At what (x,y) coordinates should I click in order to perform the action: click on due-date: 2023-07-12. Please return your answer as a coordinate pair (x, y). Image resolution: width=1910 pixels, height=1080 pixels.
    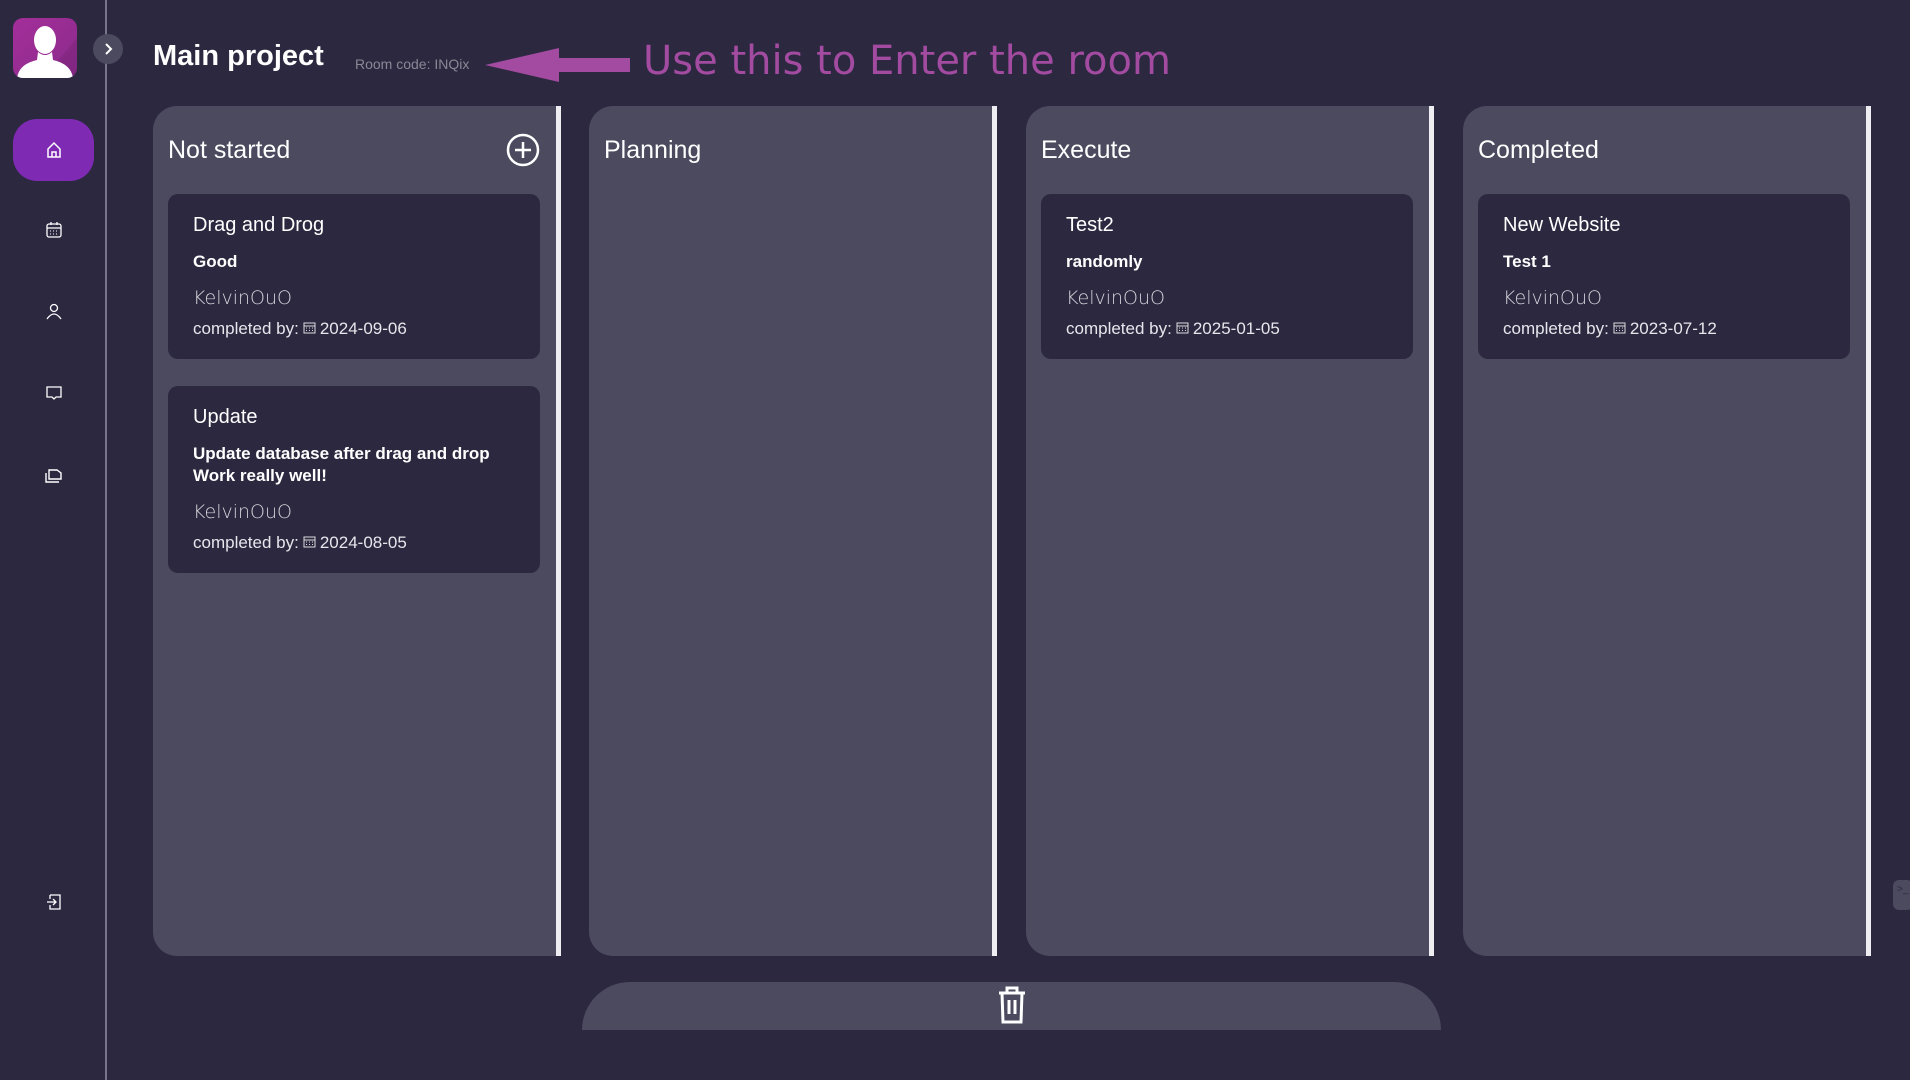
    Looking at the image, I should click on (1673, 328).